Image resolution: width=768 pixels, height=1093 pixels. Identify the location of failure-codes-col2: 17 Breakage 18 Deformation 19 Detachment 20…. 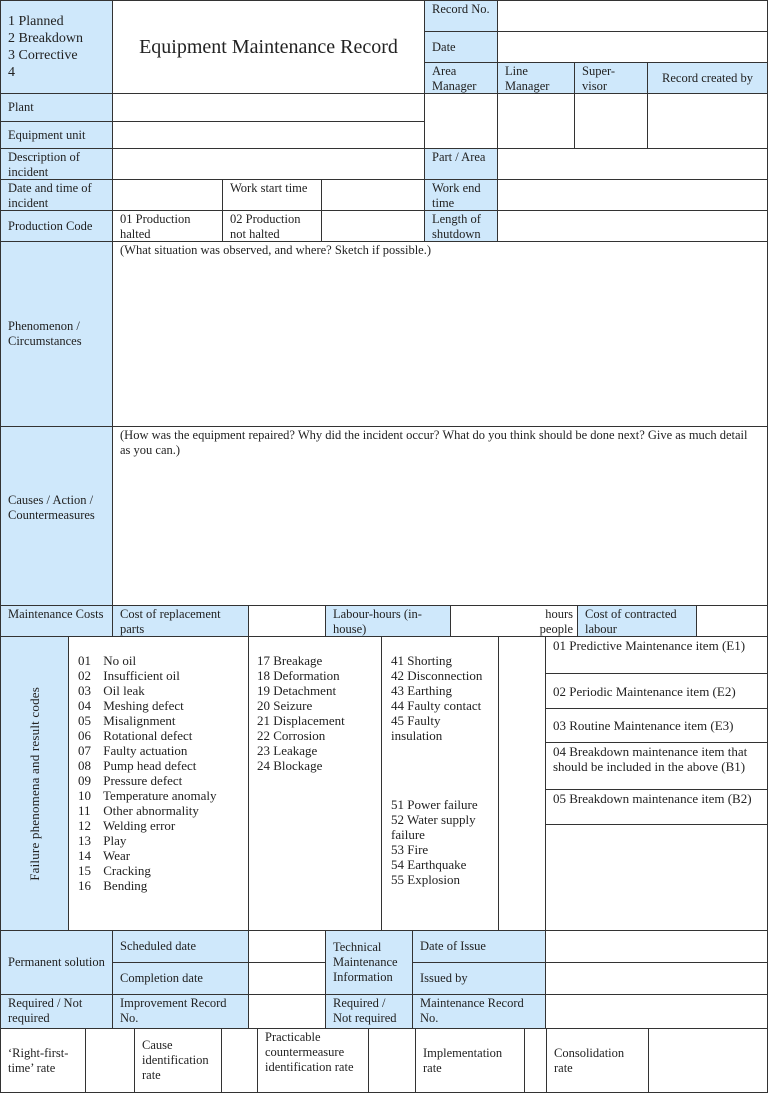
(315, 783).